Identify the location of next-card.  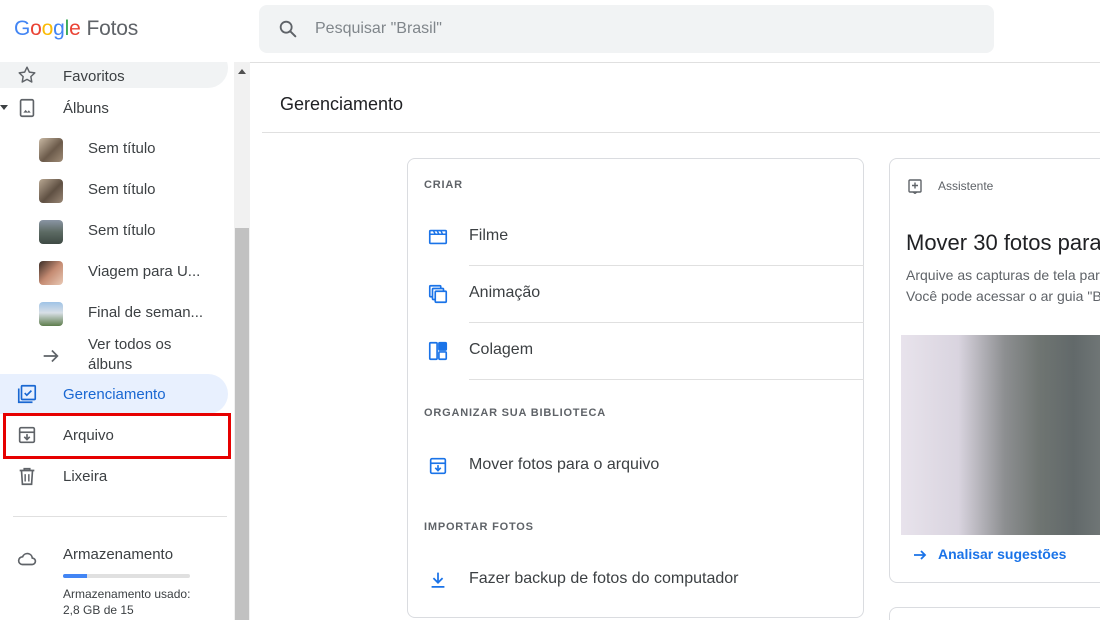
(994, 613).